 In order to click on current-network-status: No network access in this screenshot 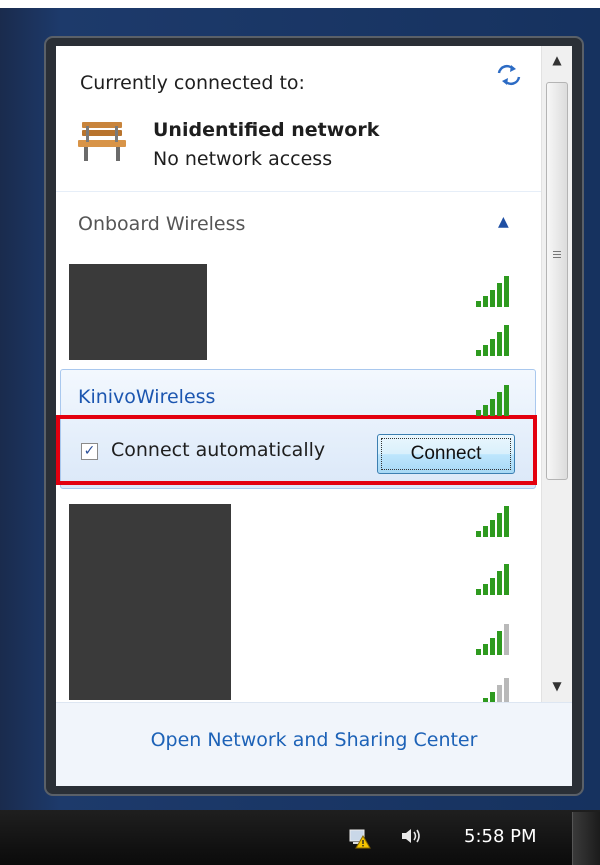, I will do `click(243, 159)`.